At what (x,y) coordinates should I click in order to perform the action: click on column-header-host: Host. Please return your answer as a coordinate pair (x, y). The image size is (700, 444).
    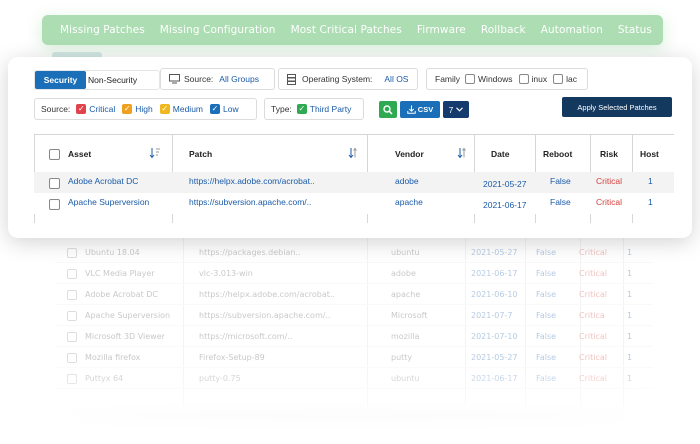
    Looking at the image, I should click on (649, 154).